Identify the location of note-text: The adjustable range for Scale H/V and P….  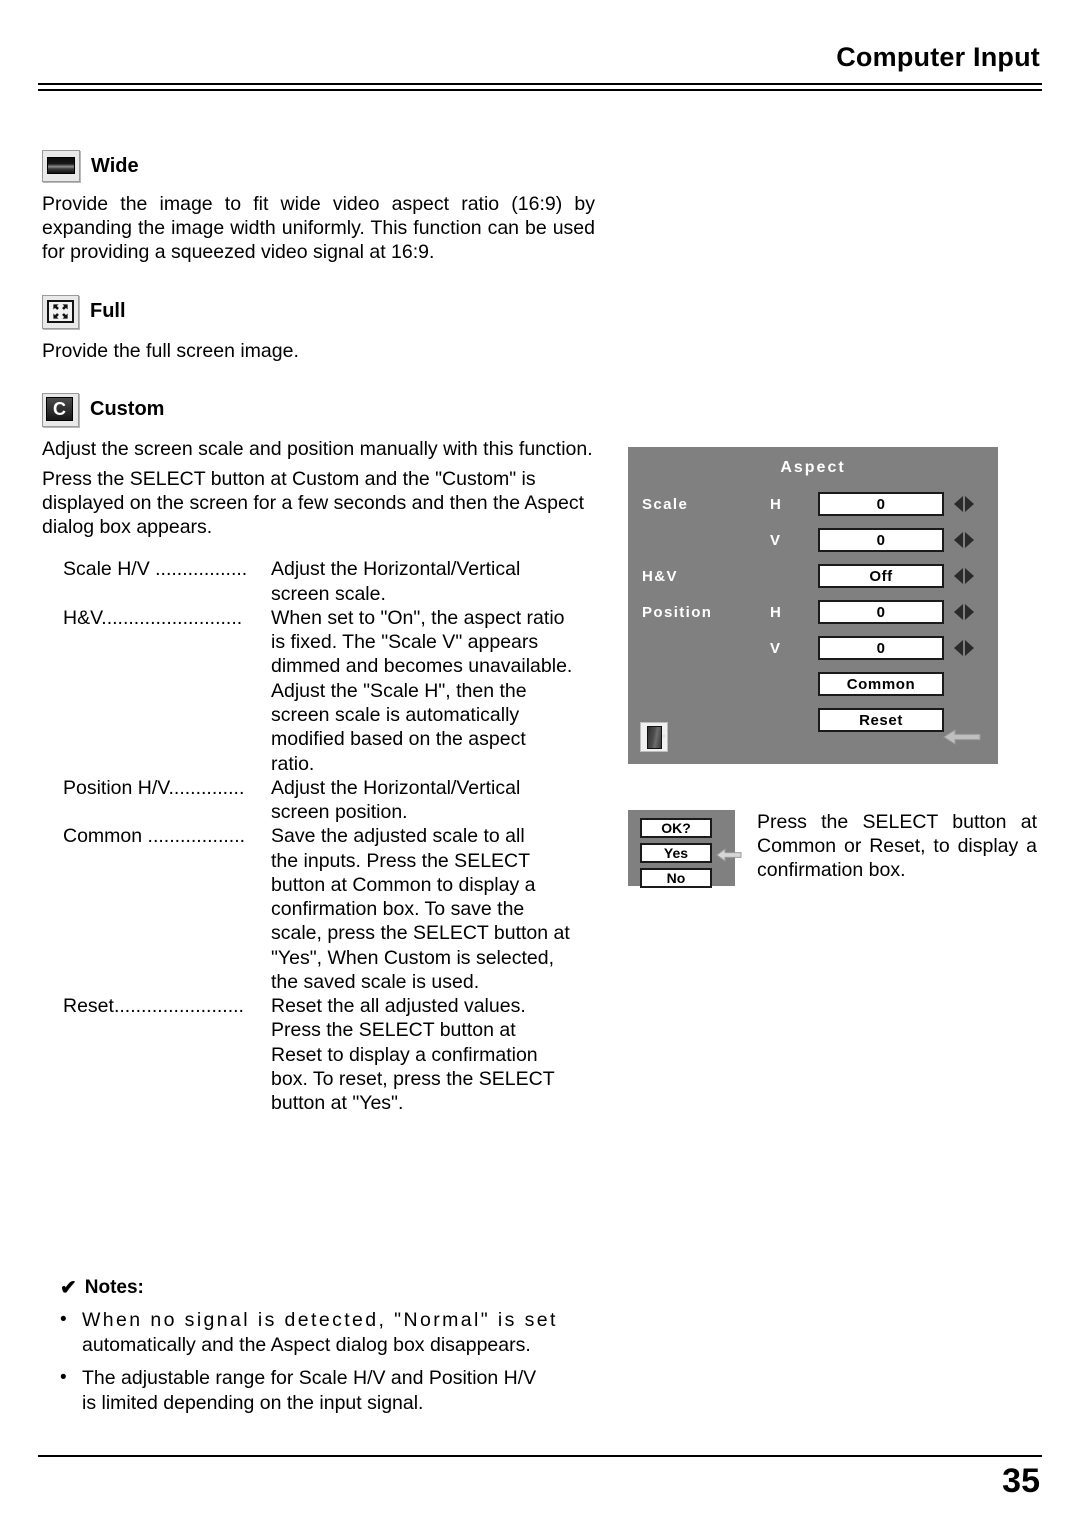
(309, 1390).